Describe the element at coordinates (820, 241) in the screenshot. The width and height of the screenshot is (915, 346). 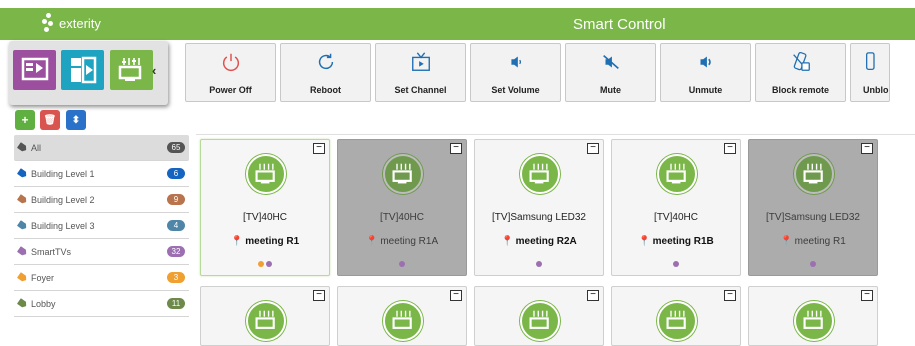
I see `device-location-text: meeting R1` at that location.